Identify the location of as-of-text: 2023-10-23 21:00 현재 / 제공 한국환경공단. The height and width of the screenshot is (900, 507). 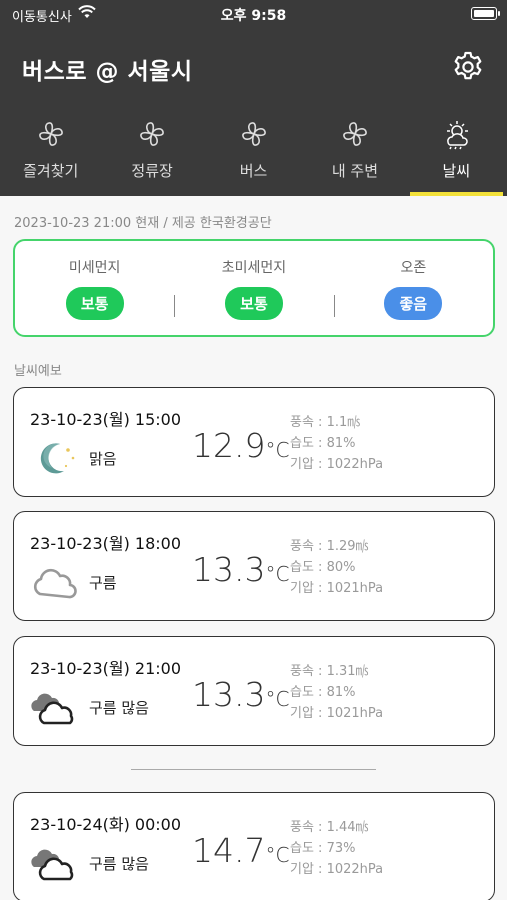
(143, 223).